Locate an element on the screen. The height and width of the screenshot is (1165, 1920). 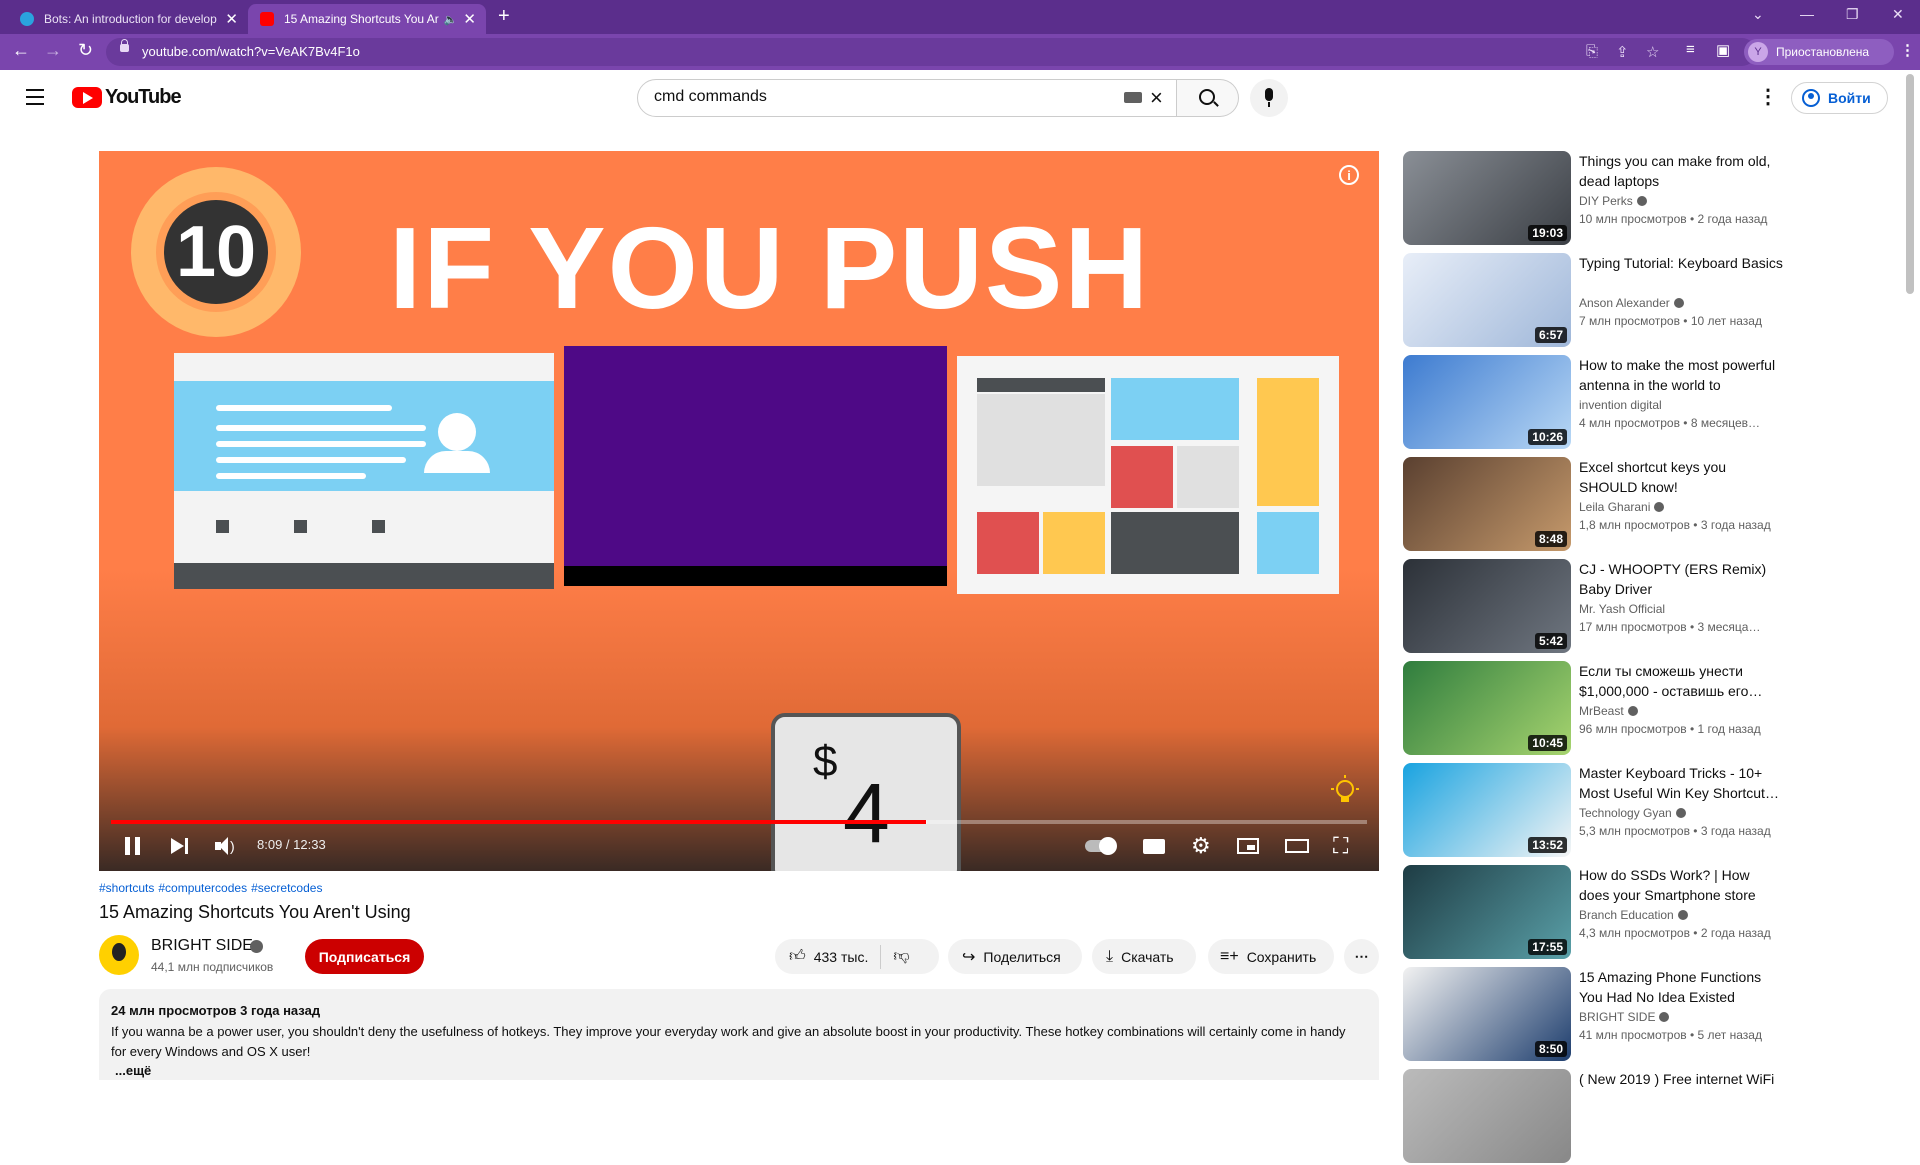
hashtag-link: #secretcodes is located at coordinates (286, 888).